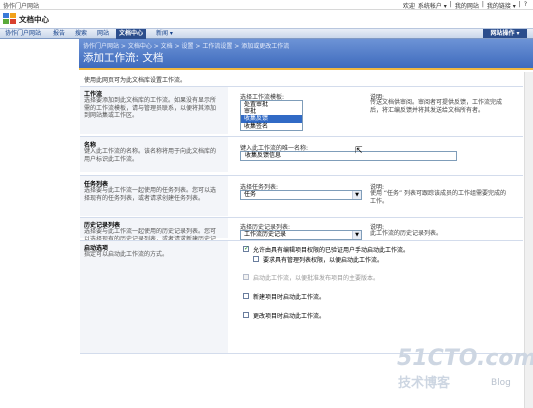 The image size is (533, 408). Describe the element at coordinates (348, 156) in the screenshot. I see `workflow-name-input: 收集反馈信息` at that location.